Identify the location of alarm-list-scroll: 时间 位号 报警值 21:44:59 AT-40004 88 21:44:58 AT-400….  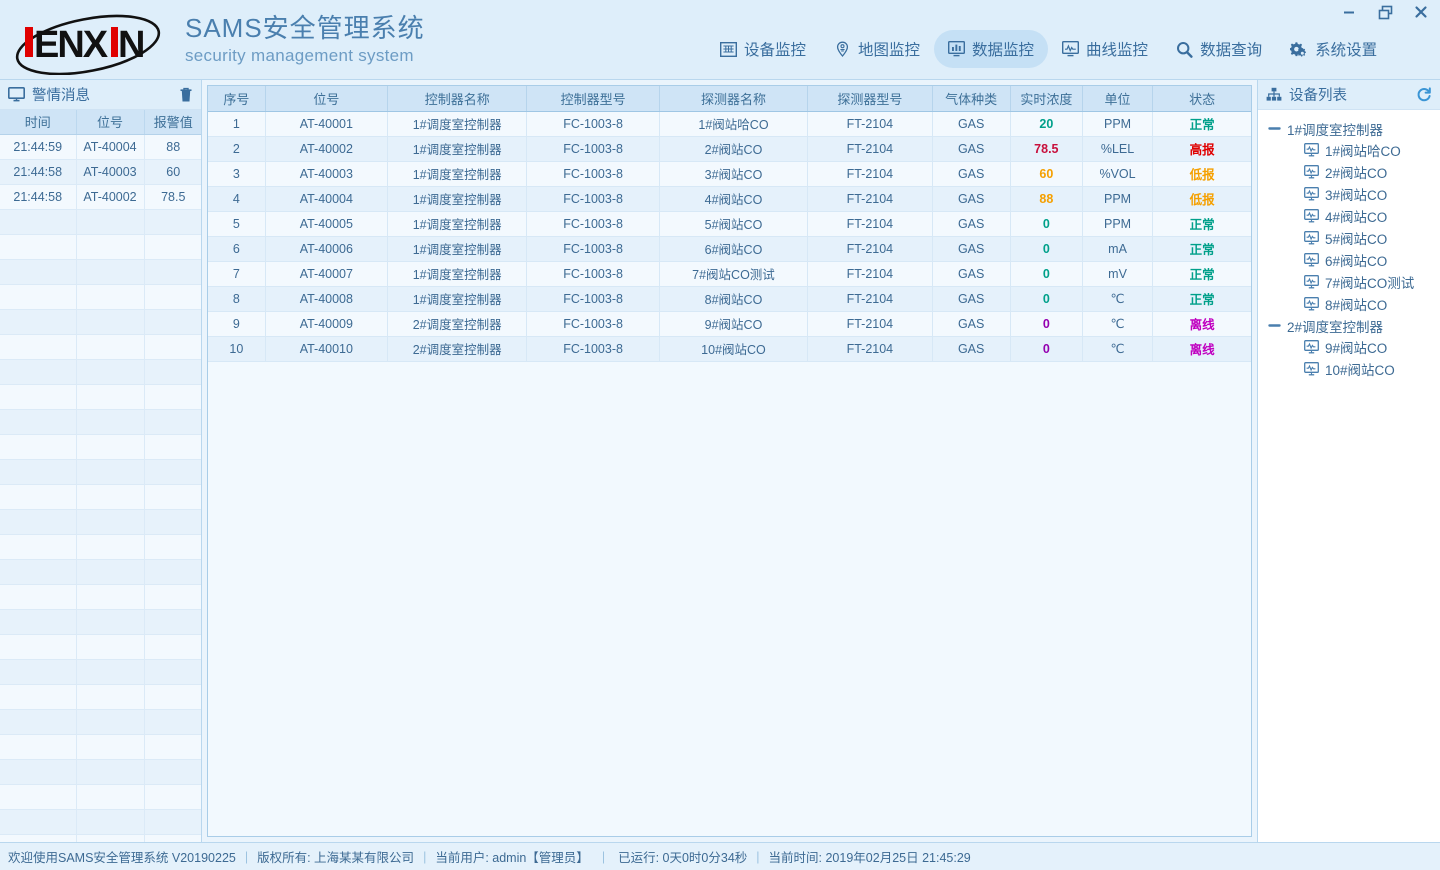
(100, 476).